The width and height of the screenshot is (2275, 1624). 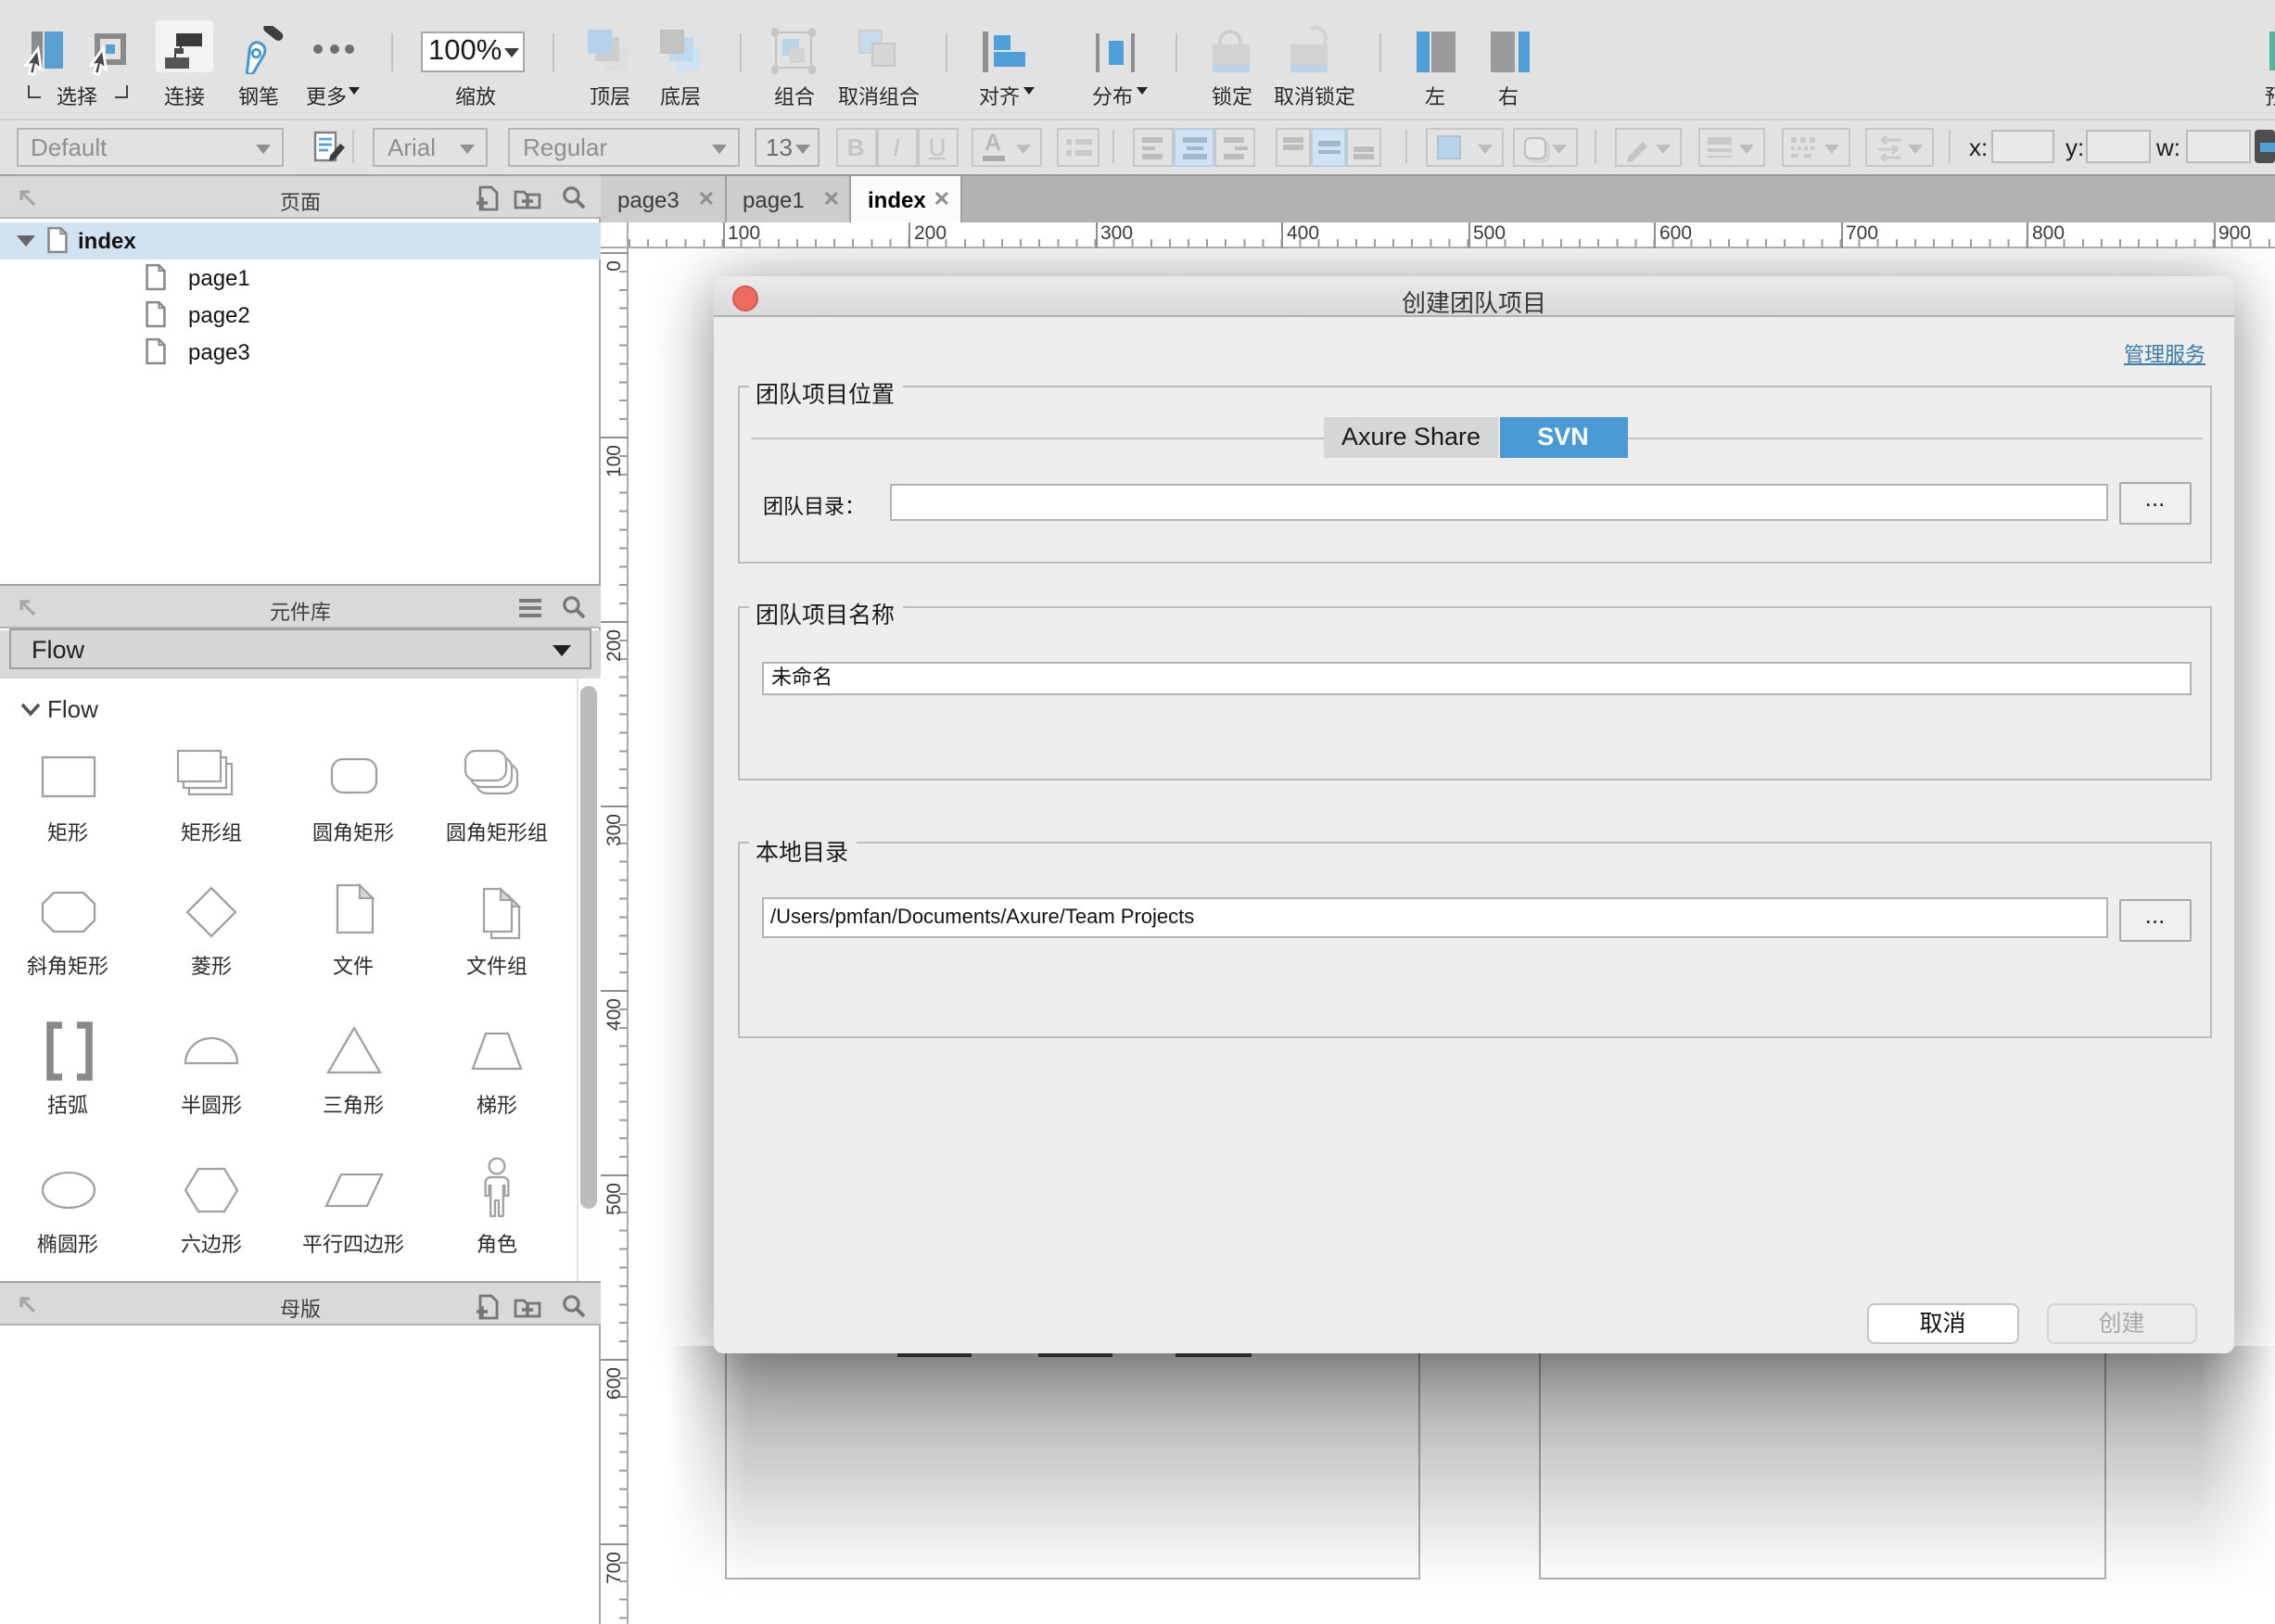 What do you see at coordinates (614, 461) in the screenshot?
I see `svg-text: 100` at bounding box center [614, 461].